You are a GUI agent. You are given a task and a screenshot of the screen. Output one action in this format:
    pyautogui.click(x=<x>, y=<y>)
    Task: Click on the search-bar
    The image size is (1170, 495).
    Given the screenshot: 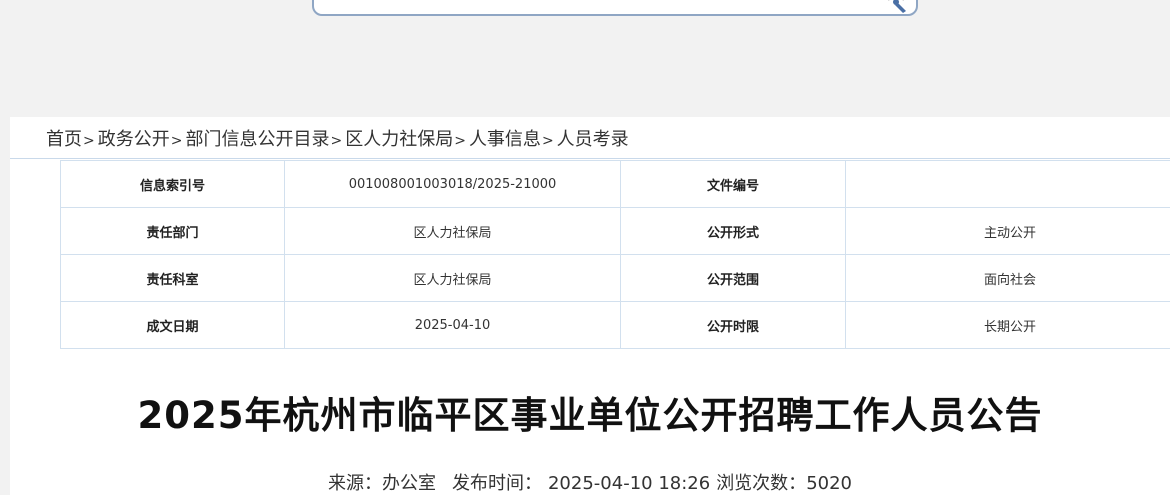 What is the action you would take?
    pyautogui.click(x=615, y=8)
    